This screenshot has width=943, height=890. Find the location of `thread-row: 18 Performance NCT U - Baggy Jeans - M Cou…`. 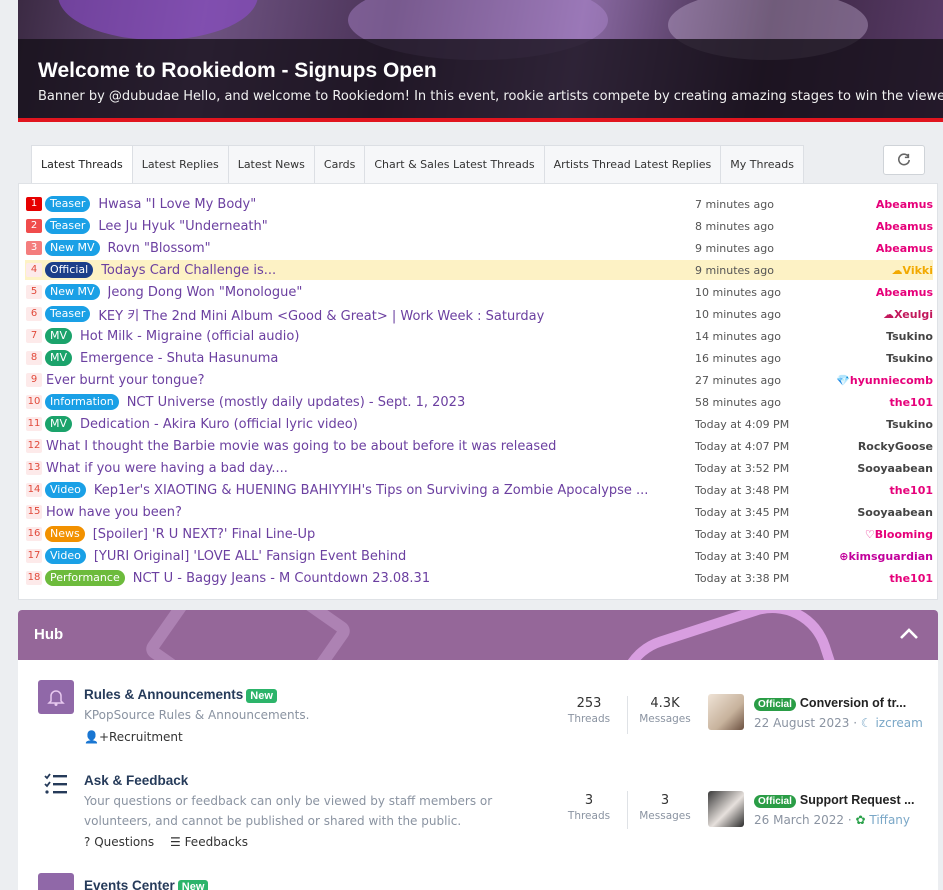

thread-row: 18 Performance NCT U - Baggy Jeans - M Cou… is located at coordinates (479, 578).